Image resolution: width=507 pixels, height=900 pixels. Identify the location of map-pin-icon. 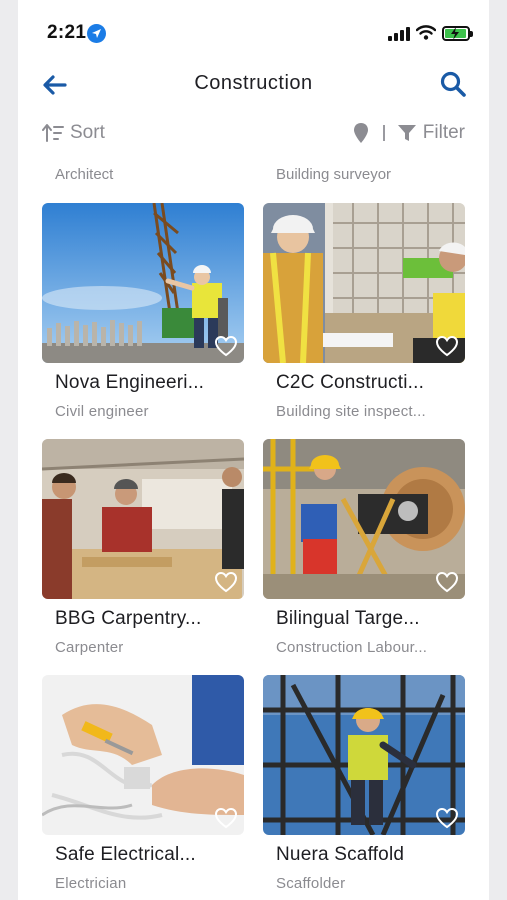
(360, 133).